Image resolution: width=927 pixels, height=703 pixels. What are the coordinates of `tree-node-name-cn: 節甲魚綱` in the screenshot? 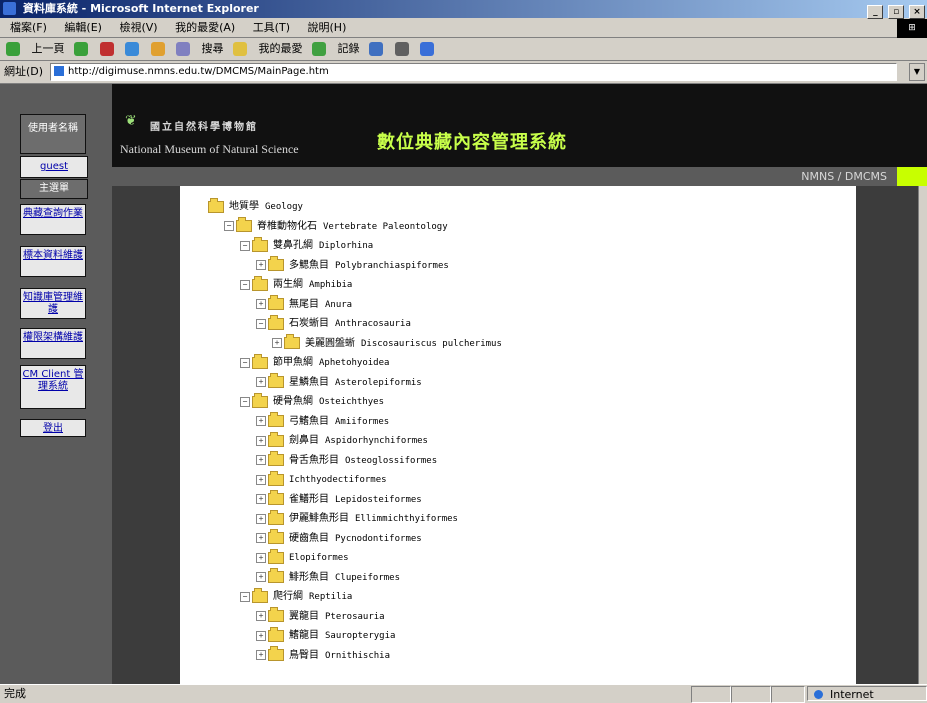 It's located at (293, 362).